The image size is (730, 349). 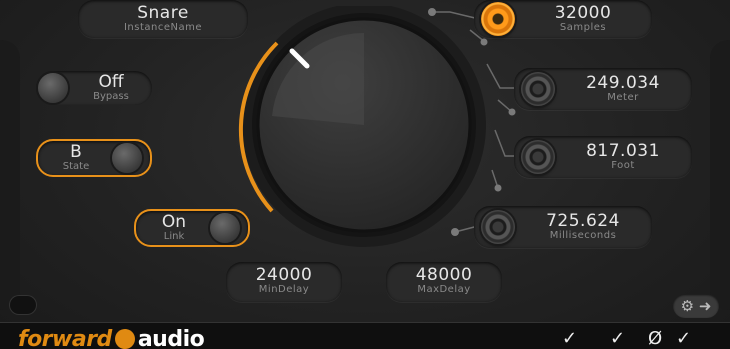 What do you see at coordinates (365, 335) in the screenshot?
I see `bottom-bar: forward audio ✓ ✓ Ø ✓` at bounding box center [365, 335].